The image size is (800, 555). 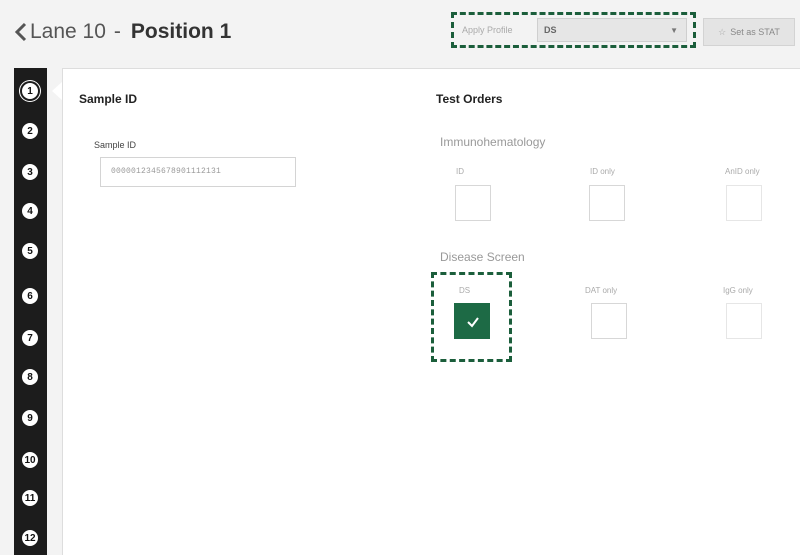 What do you see at coordinates (122, 32) in the screenshot?
I see `back-link: Lane 10 - Position 1` at bounding box center [122, 32].